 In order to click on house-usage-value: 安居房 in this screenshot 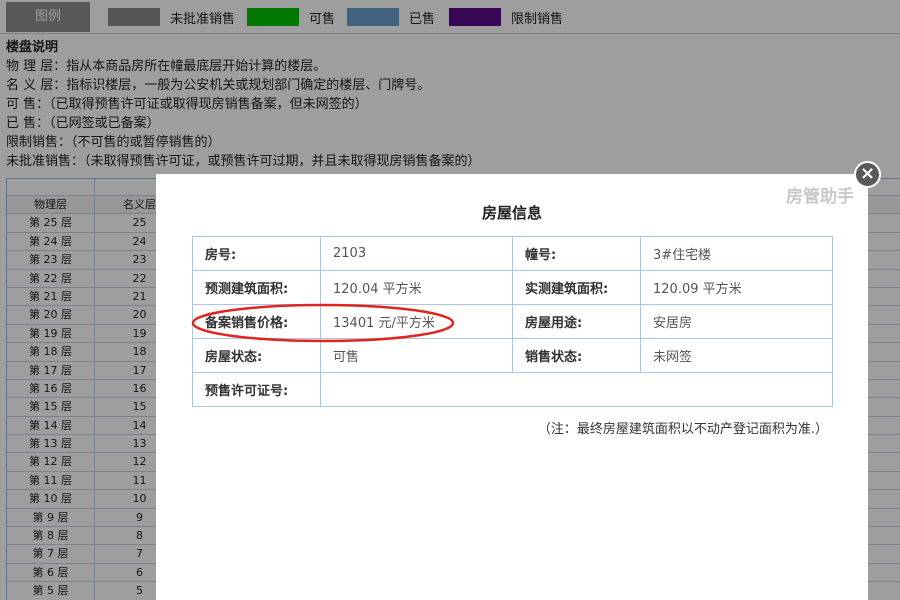, I will do `click(736, 321)`.